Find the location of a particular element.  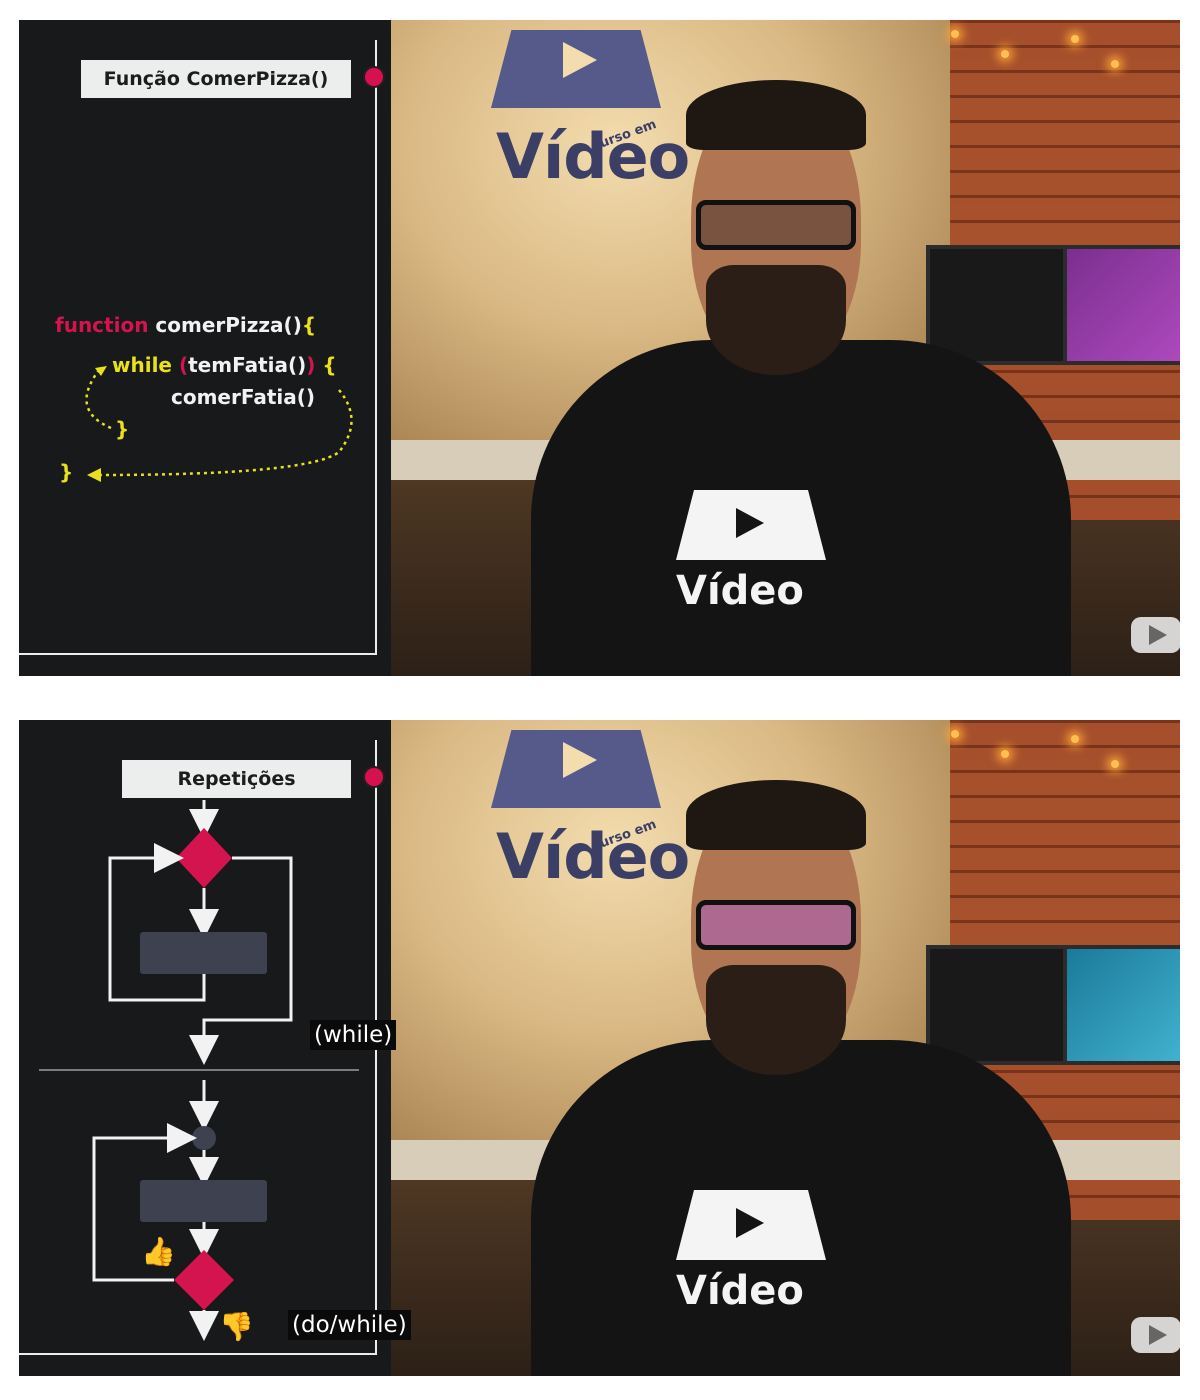

loop-arrows is located at coordinates (219, 424).